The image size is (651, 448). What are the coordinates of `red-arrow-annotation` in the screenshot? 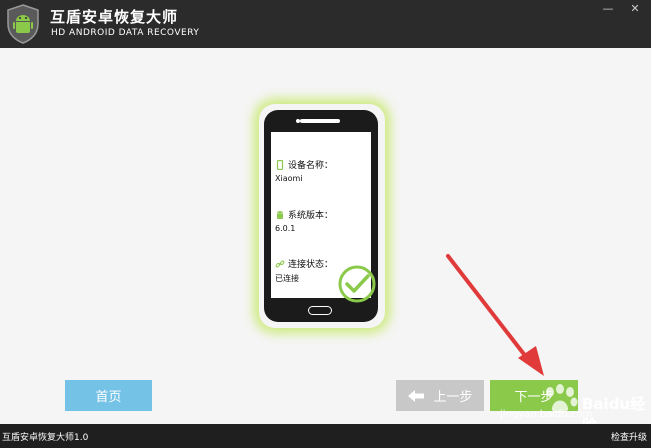 It's located at (495, 315).